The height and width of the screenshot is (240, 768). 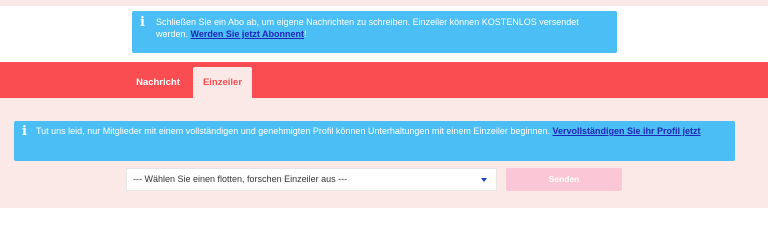 What do you see at coordinates (626, 131) in the screenshot?
I see `complete-profile-link: Vervollständigen Sie ihr Profil jetzt` at bounding box center [626, 131].